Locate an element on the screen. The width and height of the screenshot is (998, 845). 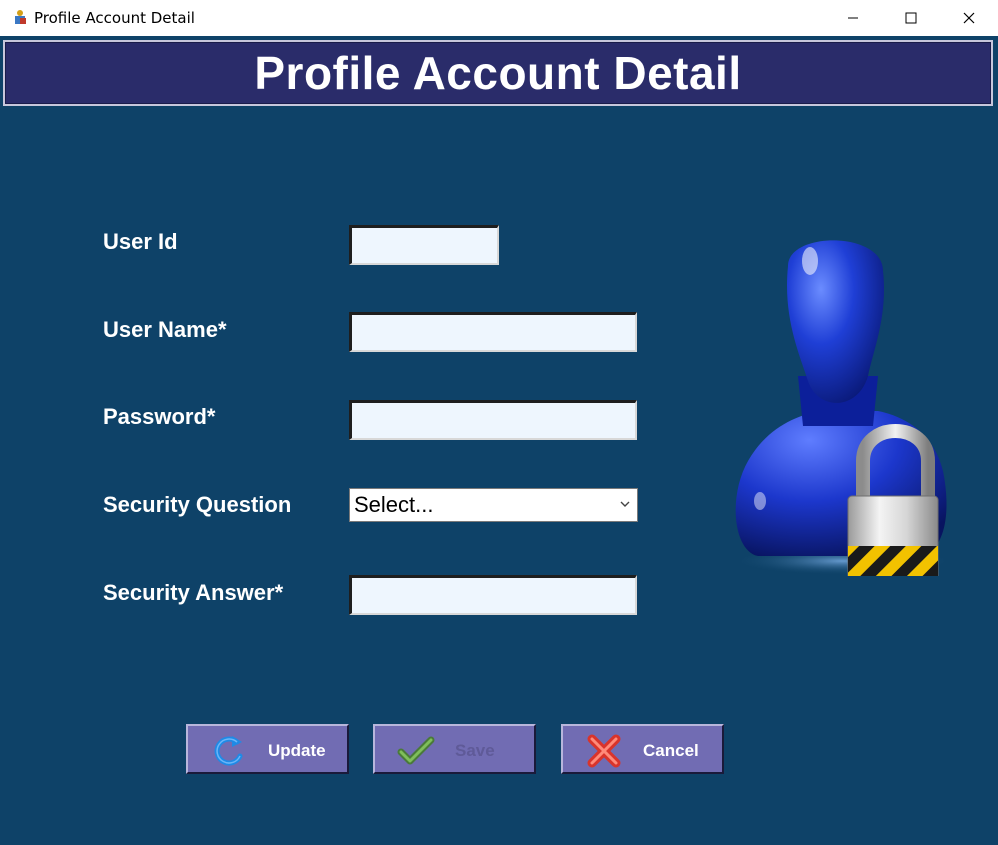
window-title: Profile Account Detail is located at coordinates (114, 18).